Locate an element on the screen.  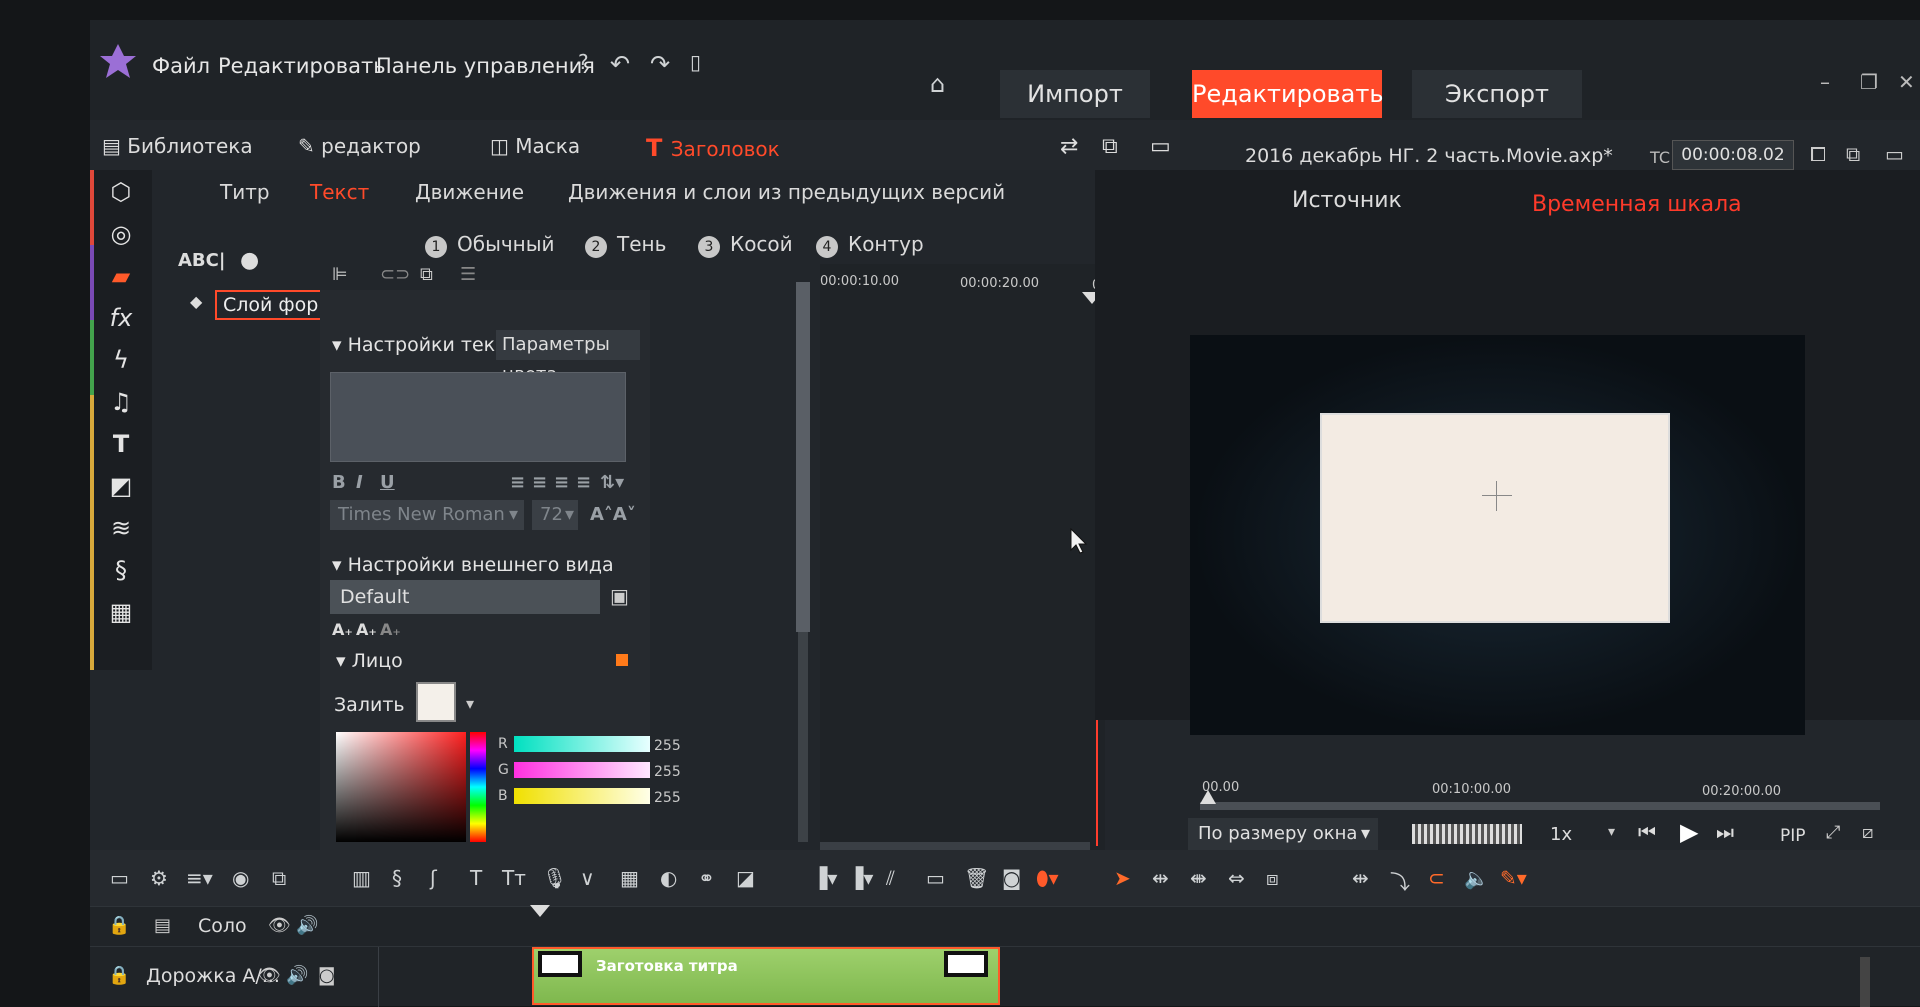
list-icon: ☰ is located at coordinates (468, 274).